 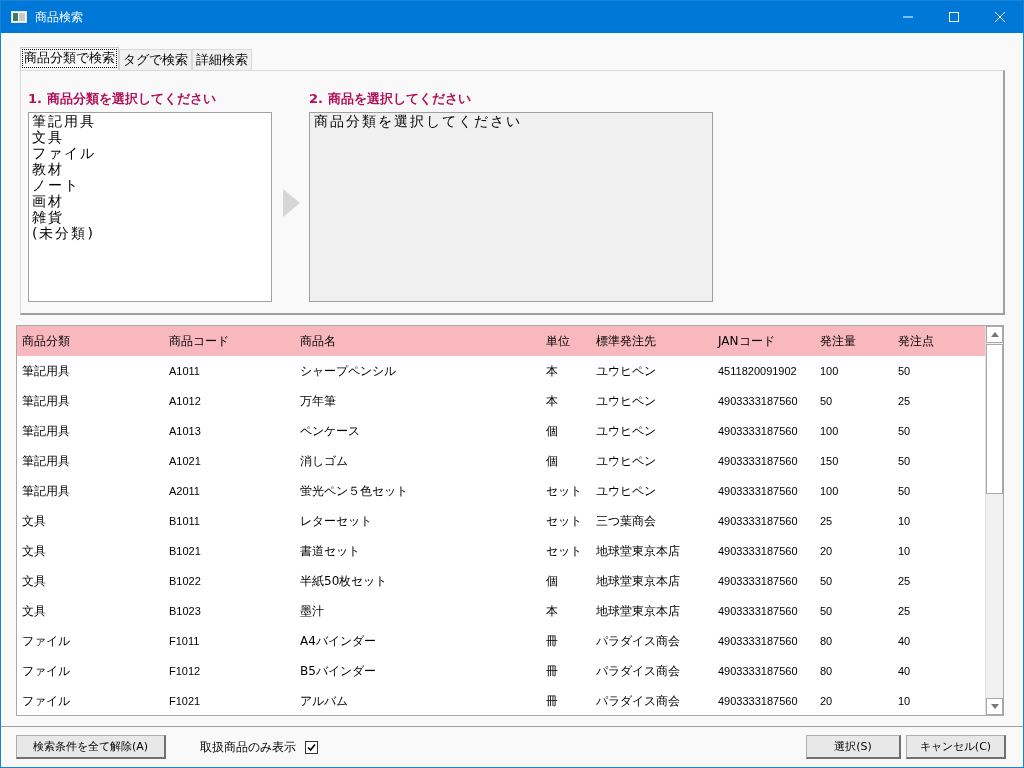 I want to click on tab: タグで検索, so click(x=155, y=59).